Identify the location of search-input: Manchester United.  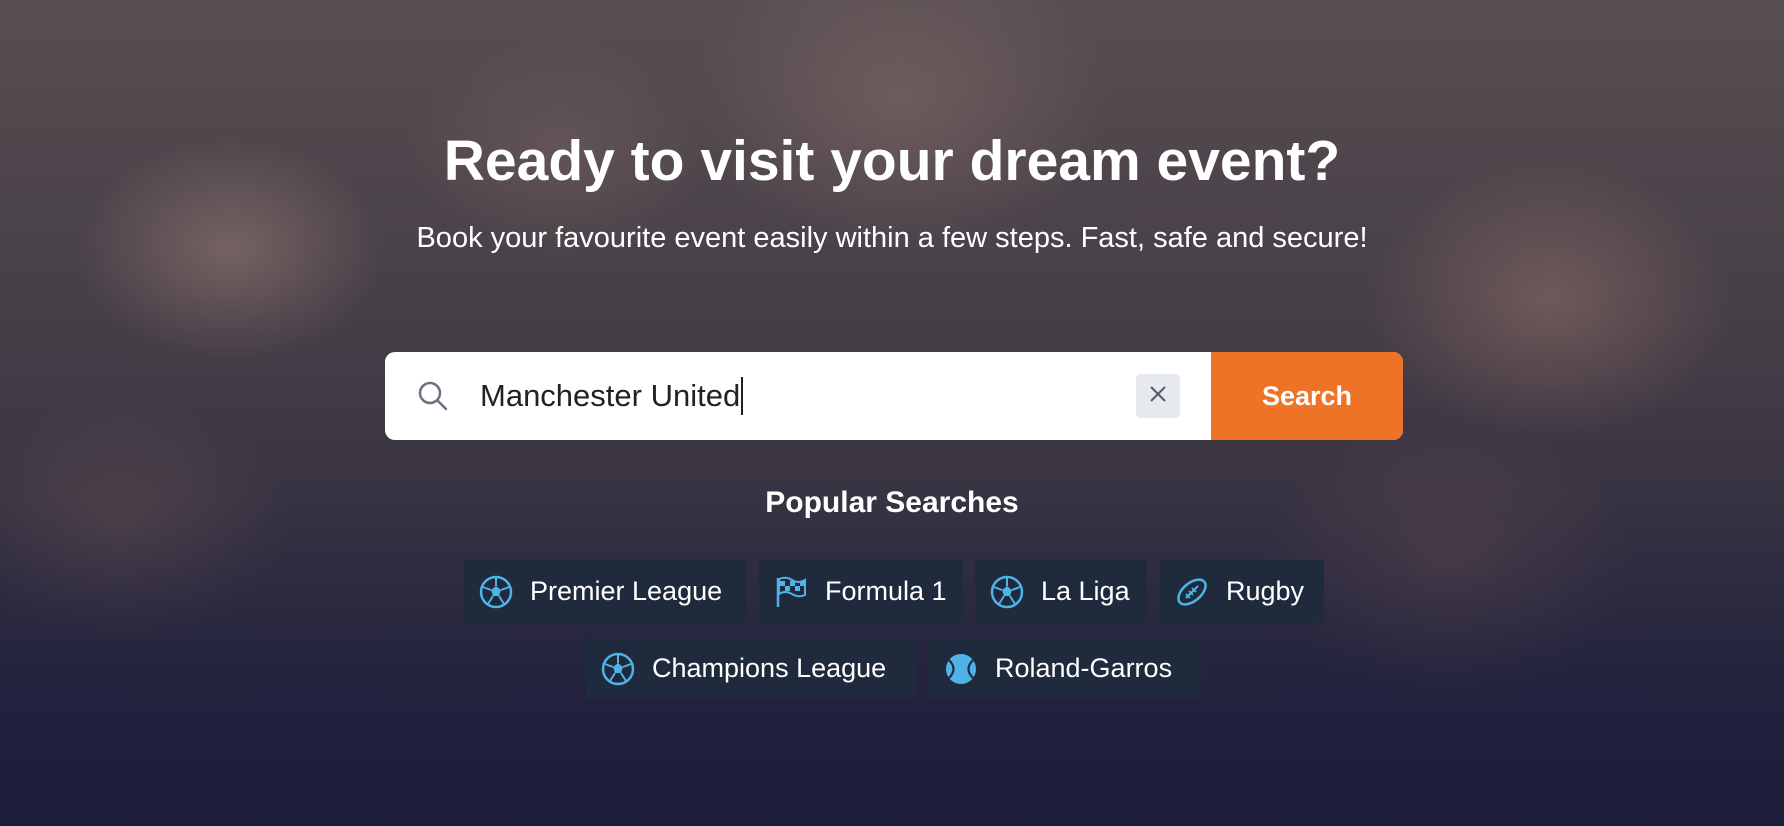
(780, 396).